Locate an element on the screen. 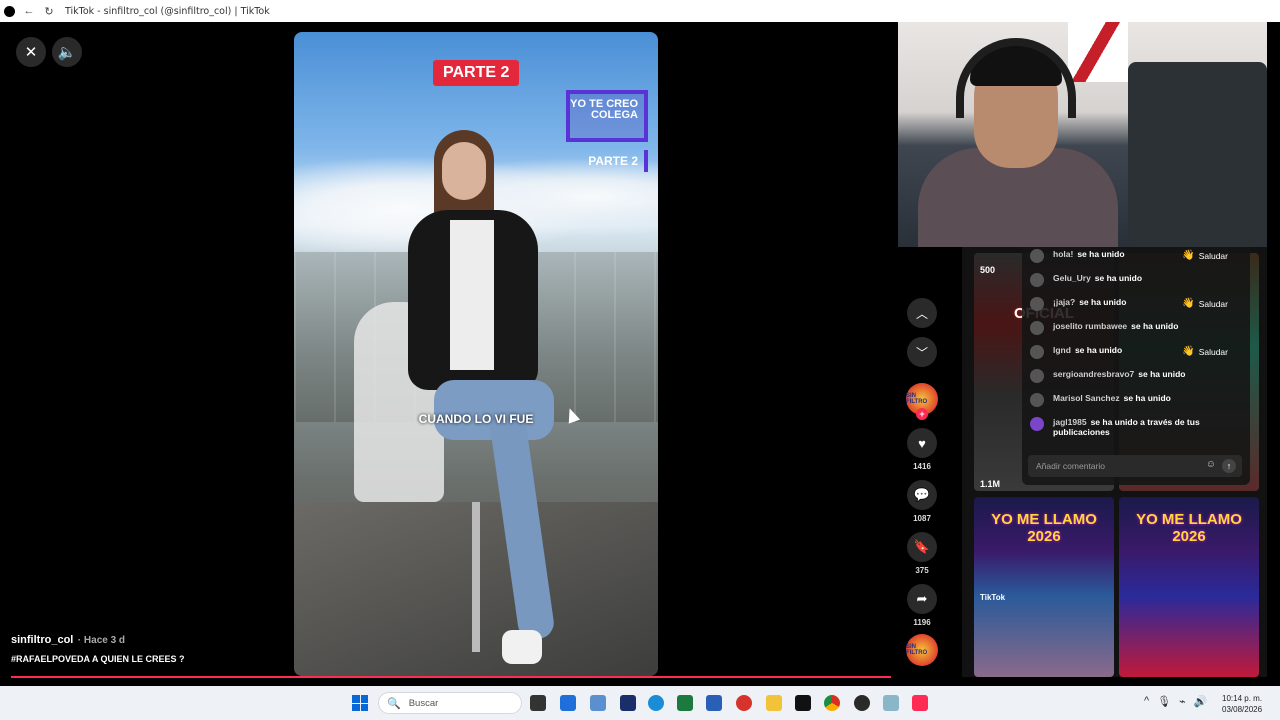  previous-video-button: ︿ is located at coordinates (922, 313).